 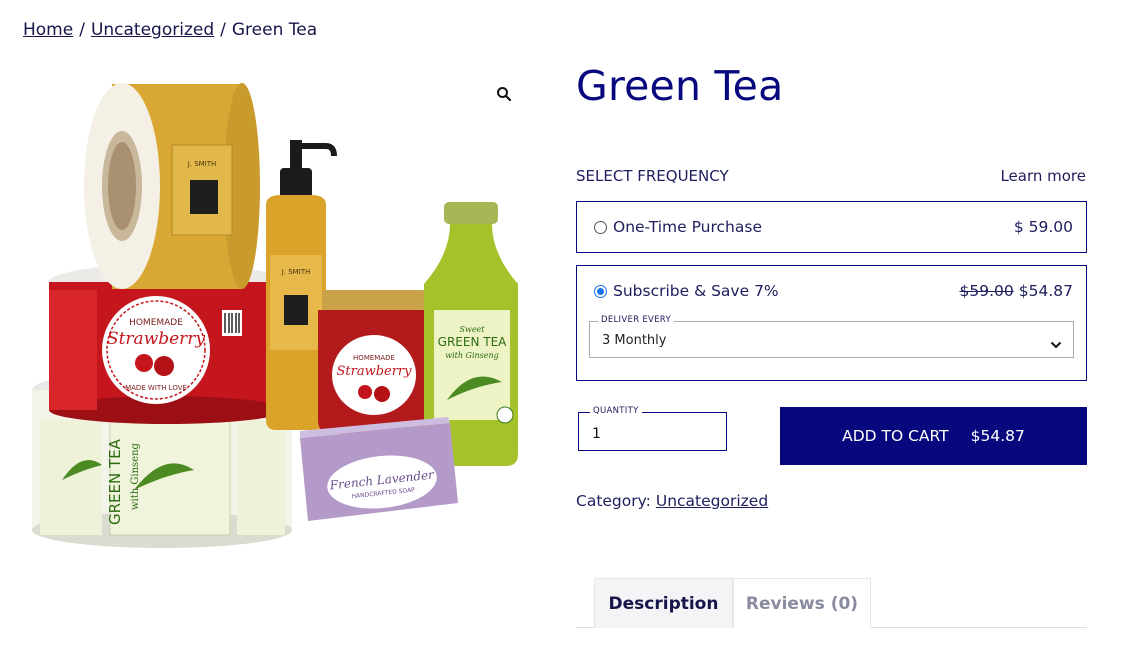 I want to click on one-time-price: $ 59.00, so click(x=1043, y=227).